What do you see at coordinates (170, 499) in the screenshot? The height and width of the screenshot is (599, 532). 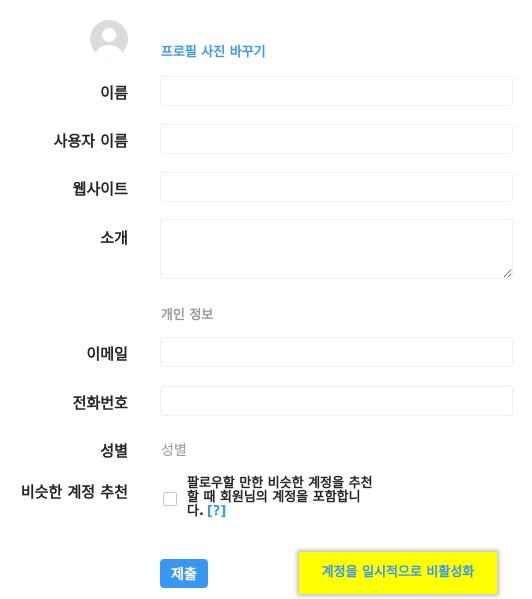 I see `suggestions-checkbox` at bounding box center [170, 499].